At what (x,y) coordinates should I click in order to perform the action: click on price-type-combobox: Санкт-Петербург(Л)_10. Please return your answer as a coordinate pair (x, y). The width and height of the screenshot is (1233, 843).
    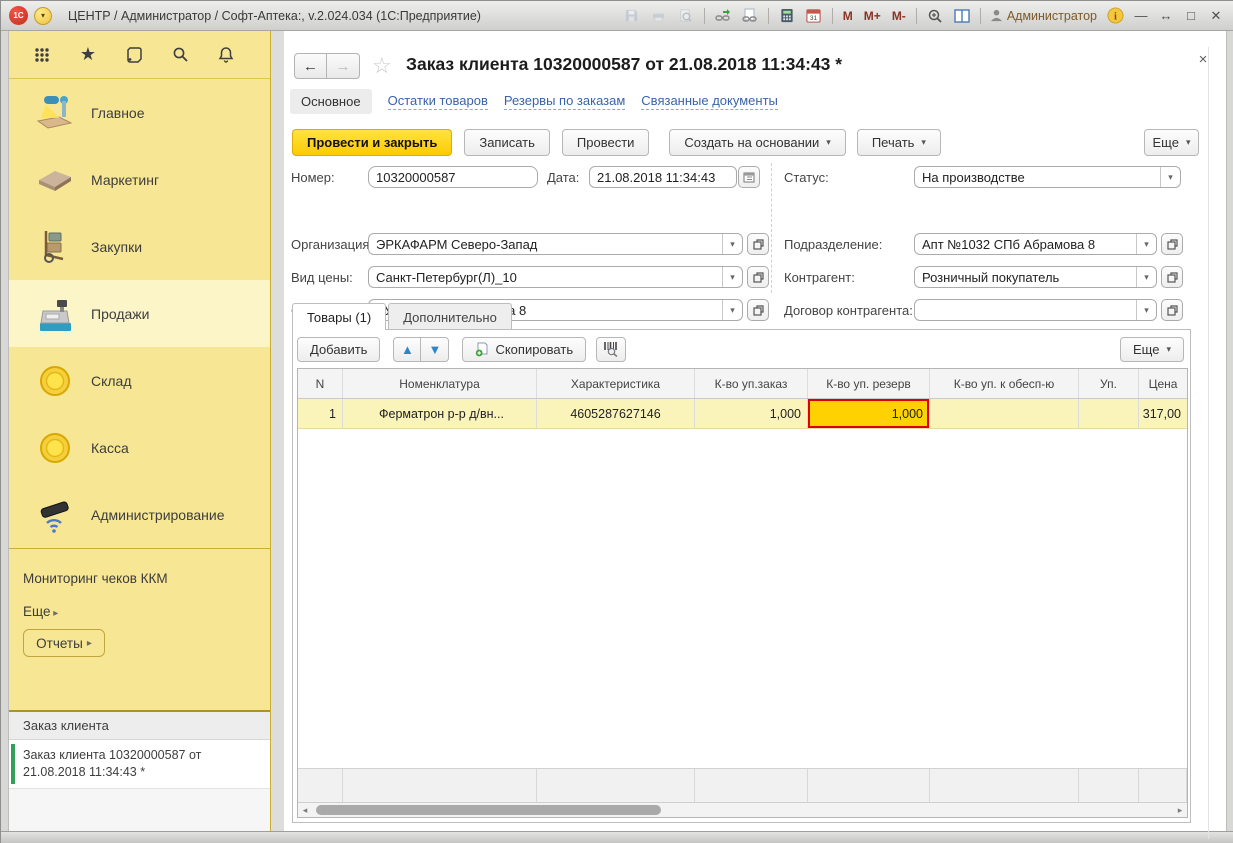
    Looking at the image, I should click on (555, 277).